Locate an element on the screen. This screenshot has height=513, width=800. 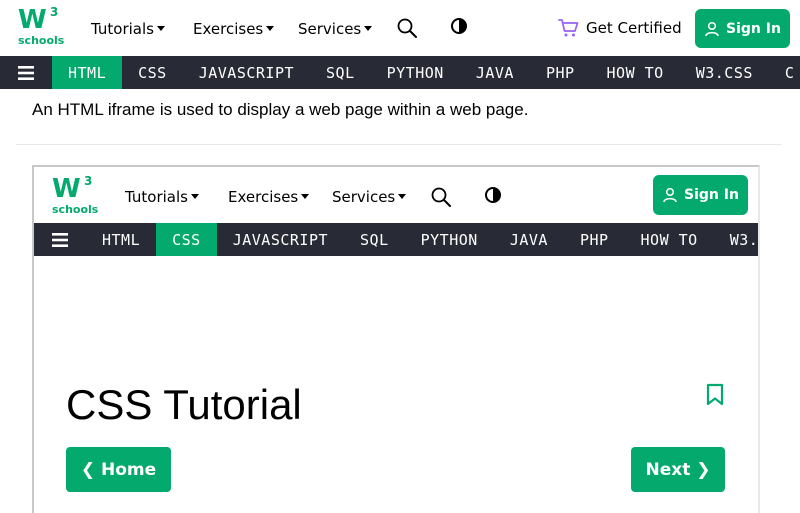
search-icon is located at coordinates (408, 29).